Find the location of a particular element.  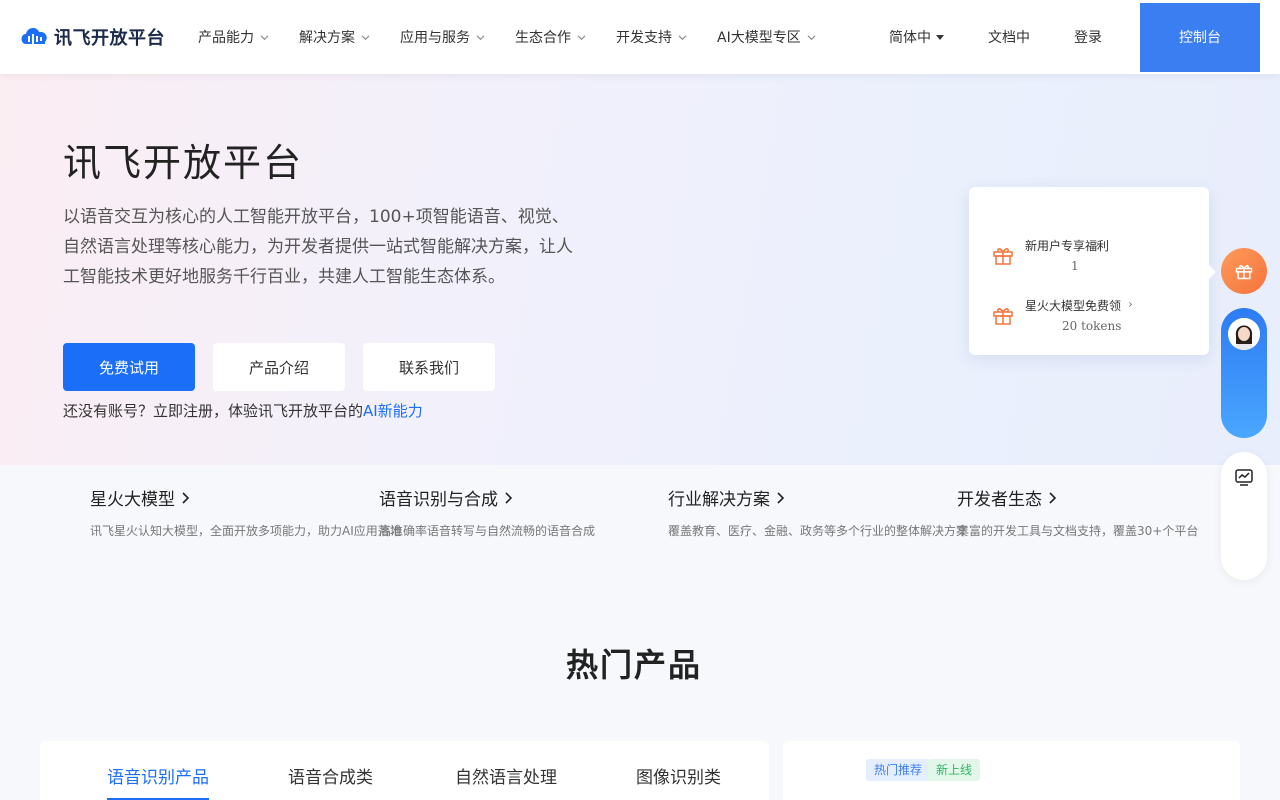

nav-item-products: 产品能力 is located at coordinates (233, 37).